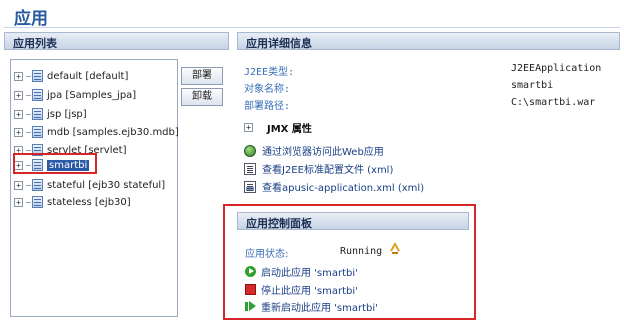 The image size is (624, 325). I want to click on stop-app-link: 停止此应用 'smartbi', so click(301, 289).